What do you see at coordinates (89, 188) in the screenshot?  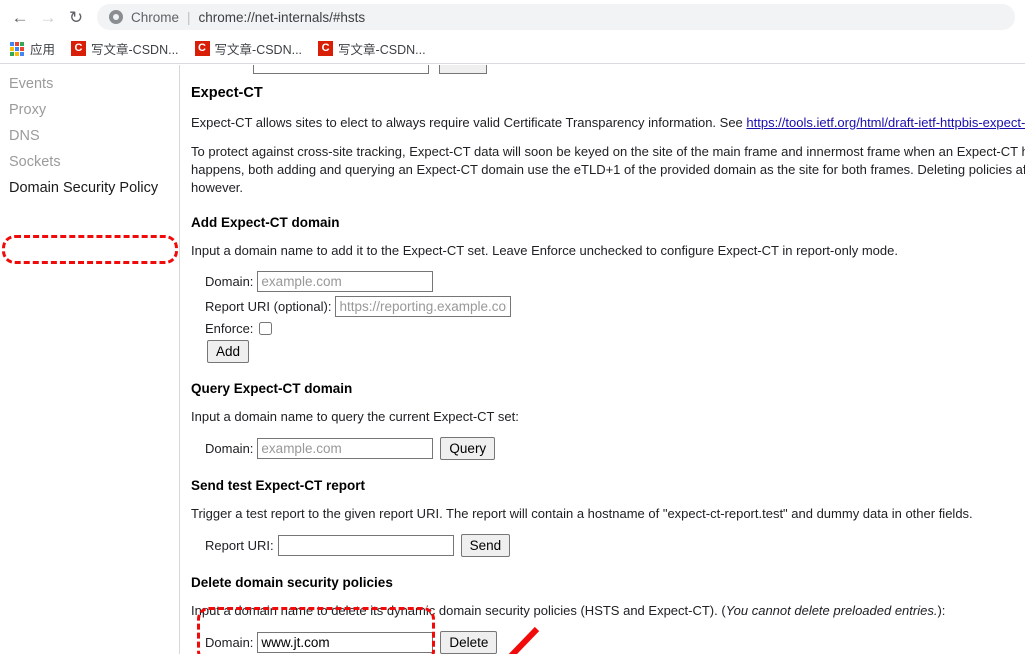 I see `sidebar-item-domain-security-policy: Domain Security Policy` at bounding box center [89, 188].